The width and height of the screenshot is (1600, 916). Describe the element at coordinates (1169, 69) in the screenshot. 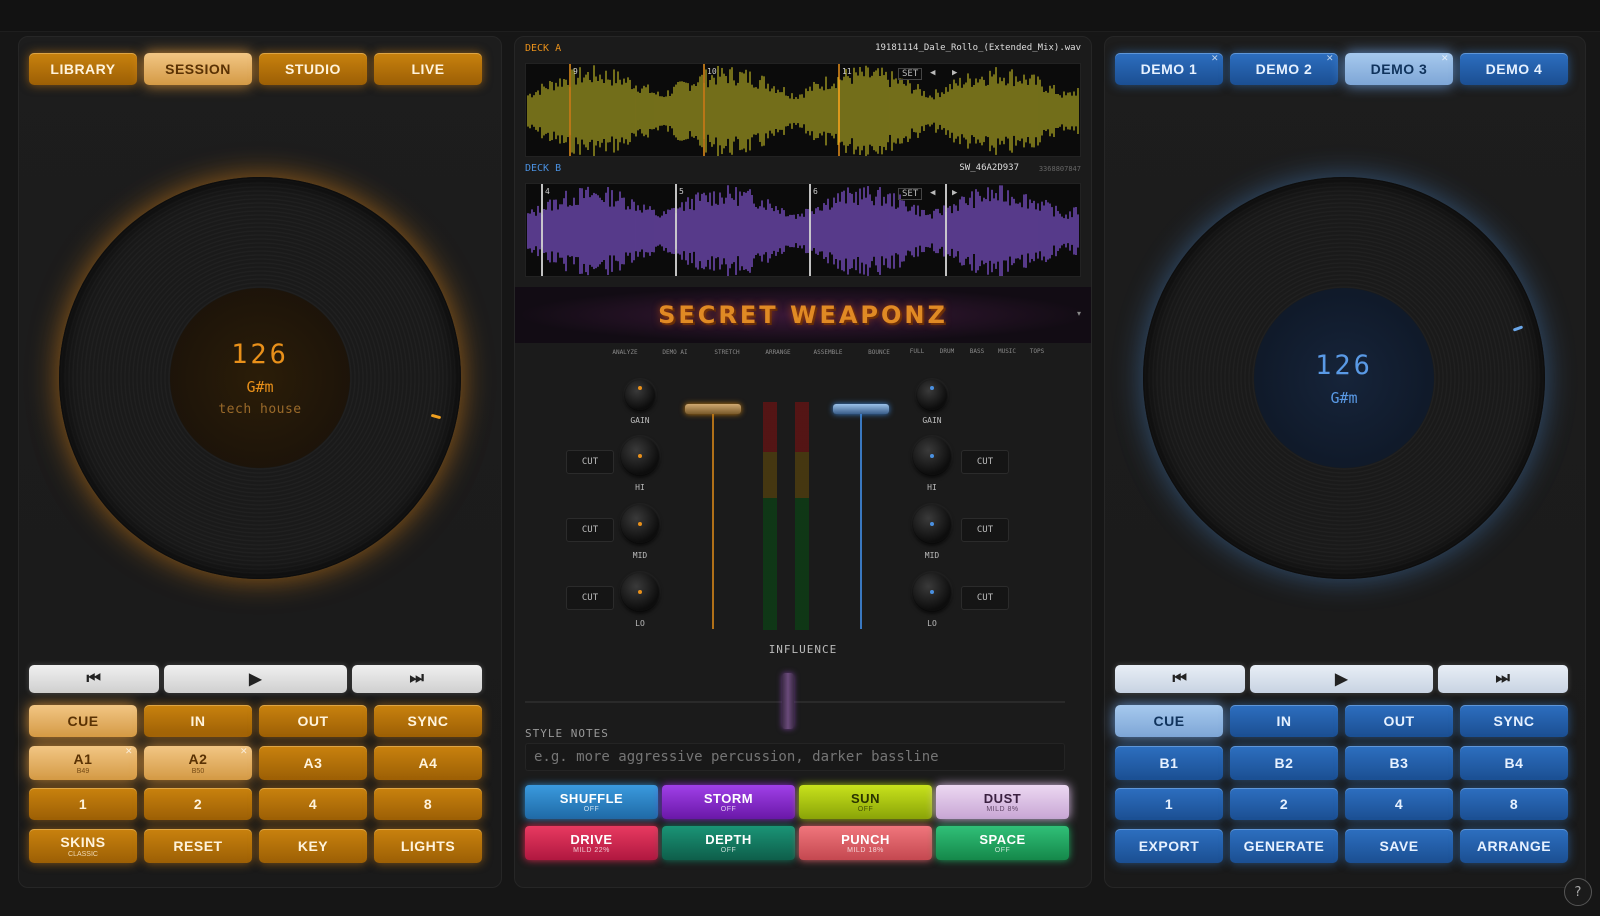

I see `tab-demo-1: DEMO 1 ✕` at that location.